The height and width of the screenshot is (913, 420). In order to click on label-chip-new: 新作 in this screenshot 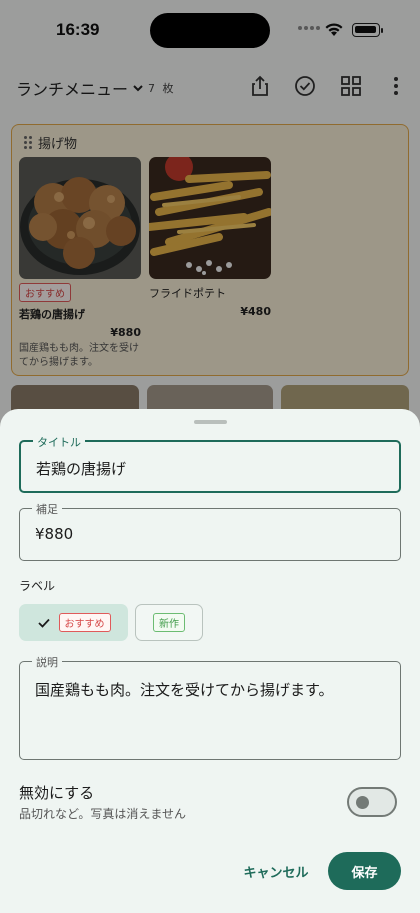, I will do `click(169, 622)`.